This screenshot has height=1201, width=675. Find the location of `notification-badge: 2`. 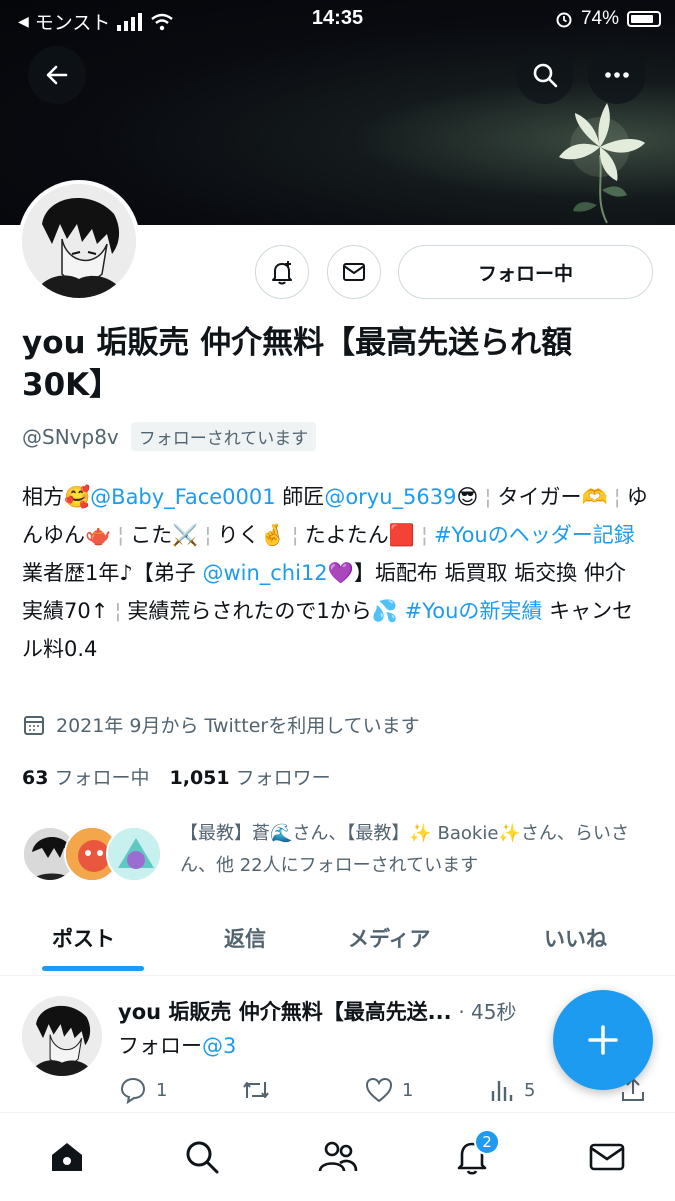

notification-badge: 2 is located at coordinates (487, 1142).